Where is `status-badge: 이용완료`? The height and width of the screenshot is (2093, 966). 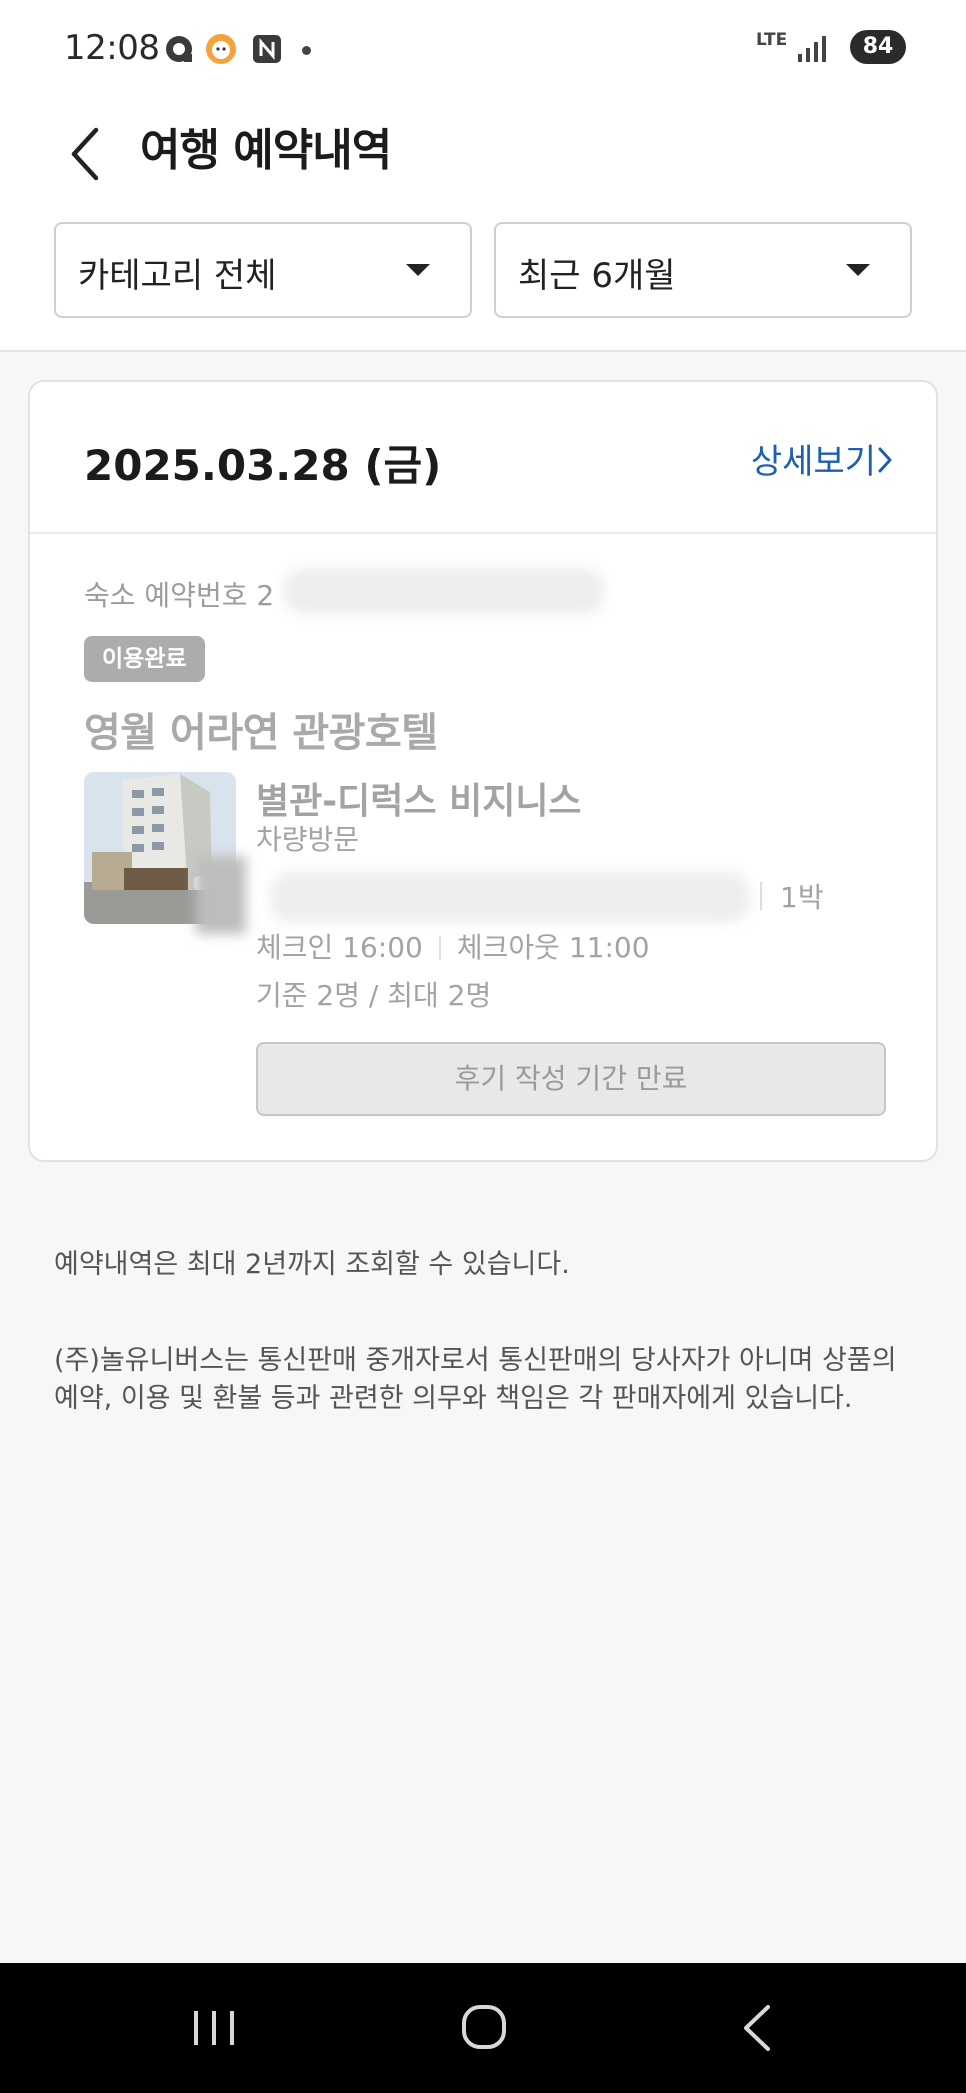
status-badge: 이용완료 is located at coordinates (144, 659).